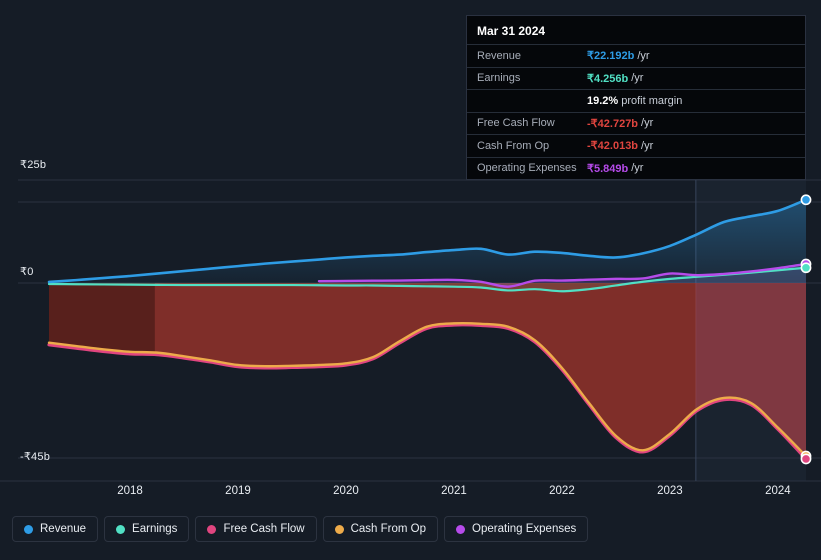 The height and width of the screenshot is (560, 821). I want to click on tooltip-row: Free Cash Flow -₹42.727b/yr, so click(636, 123).